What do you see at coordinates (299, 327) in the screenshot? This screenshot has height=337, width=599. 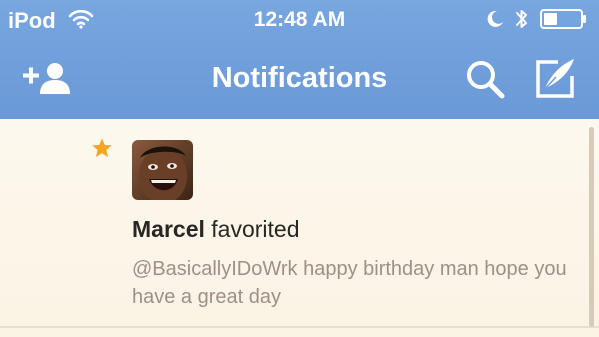 I see `divider` at bounding box center [299, 327].